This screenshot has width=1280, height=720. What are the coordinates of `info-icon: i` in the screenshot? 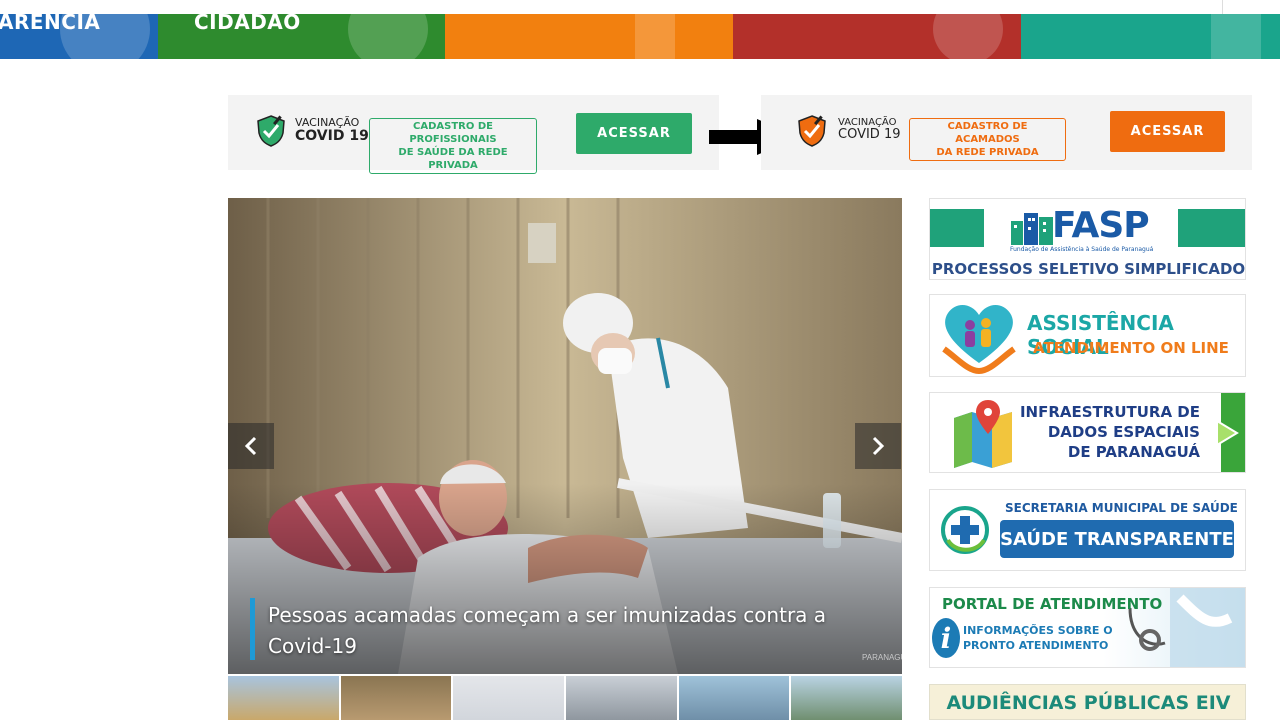 It's located at (946, 638).